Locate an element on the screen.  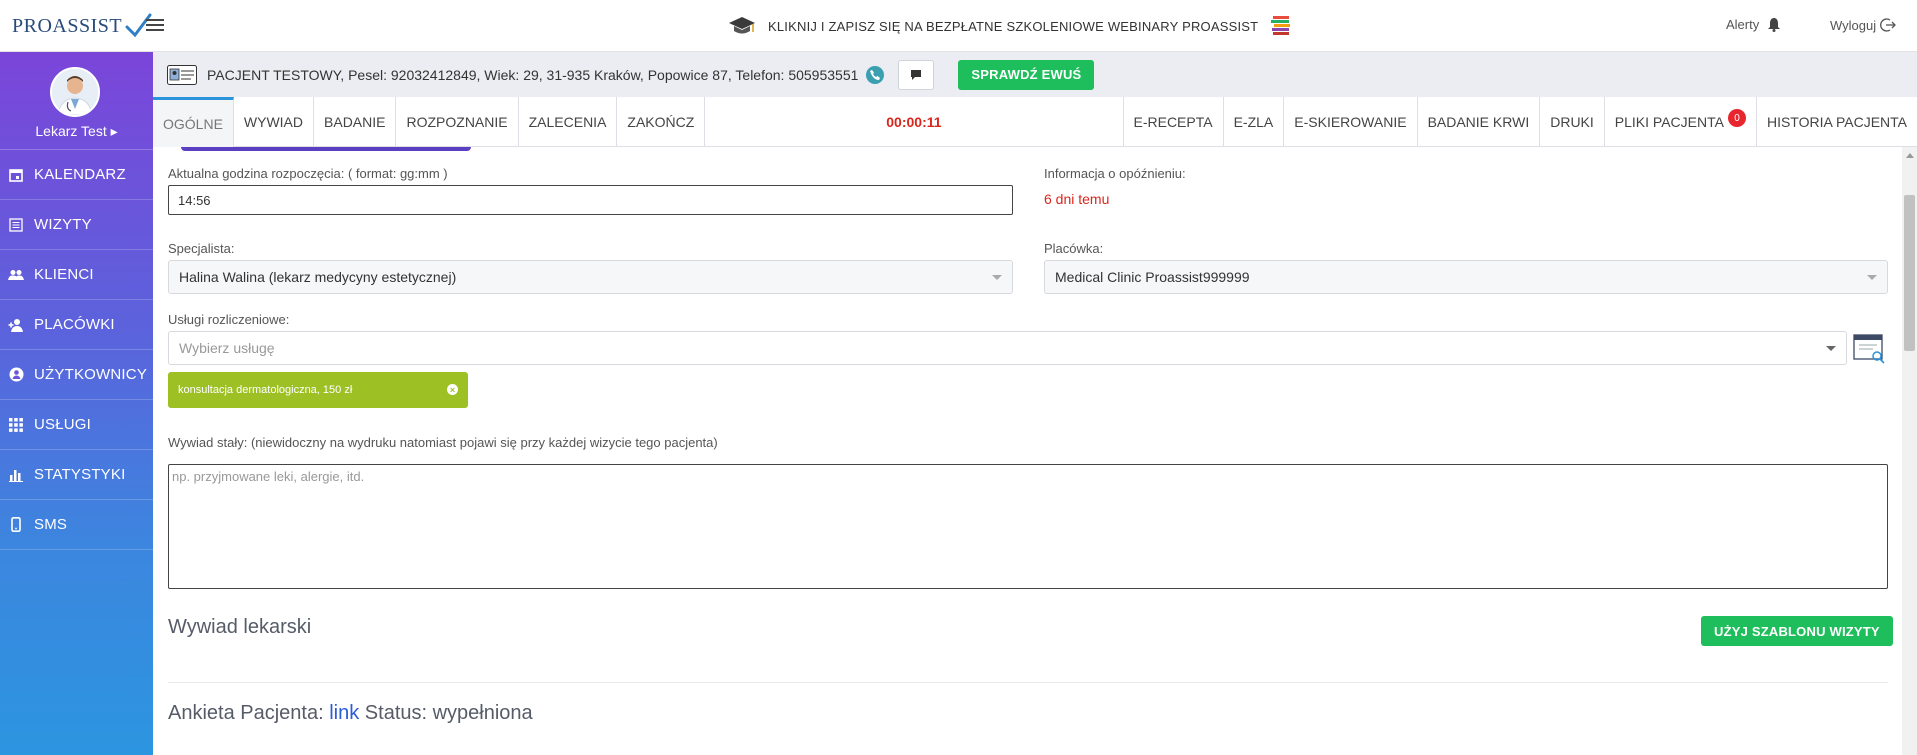
logout-button: Wyloguj is located at coordinates (1863, 25).